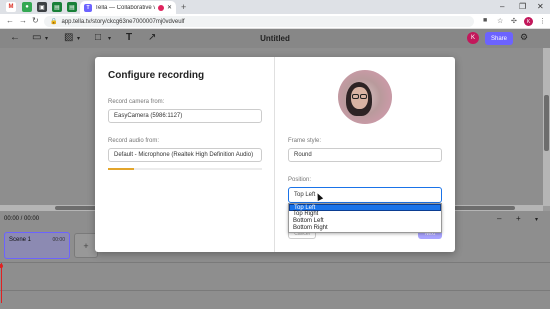  What do you see at coordinates (430, 235) in the screenshot?
I see `next-button: Next` at bounding box center [430, 235].